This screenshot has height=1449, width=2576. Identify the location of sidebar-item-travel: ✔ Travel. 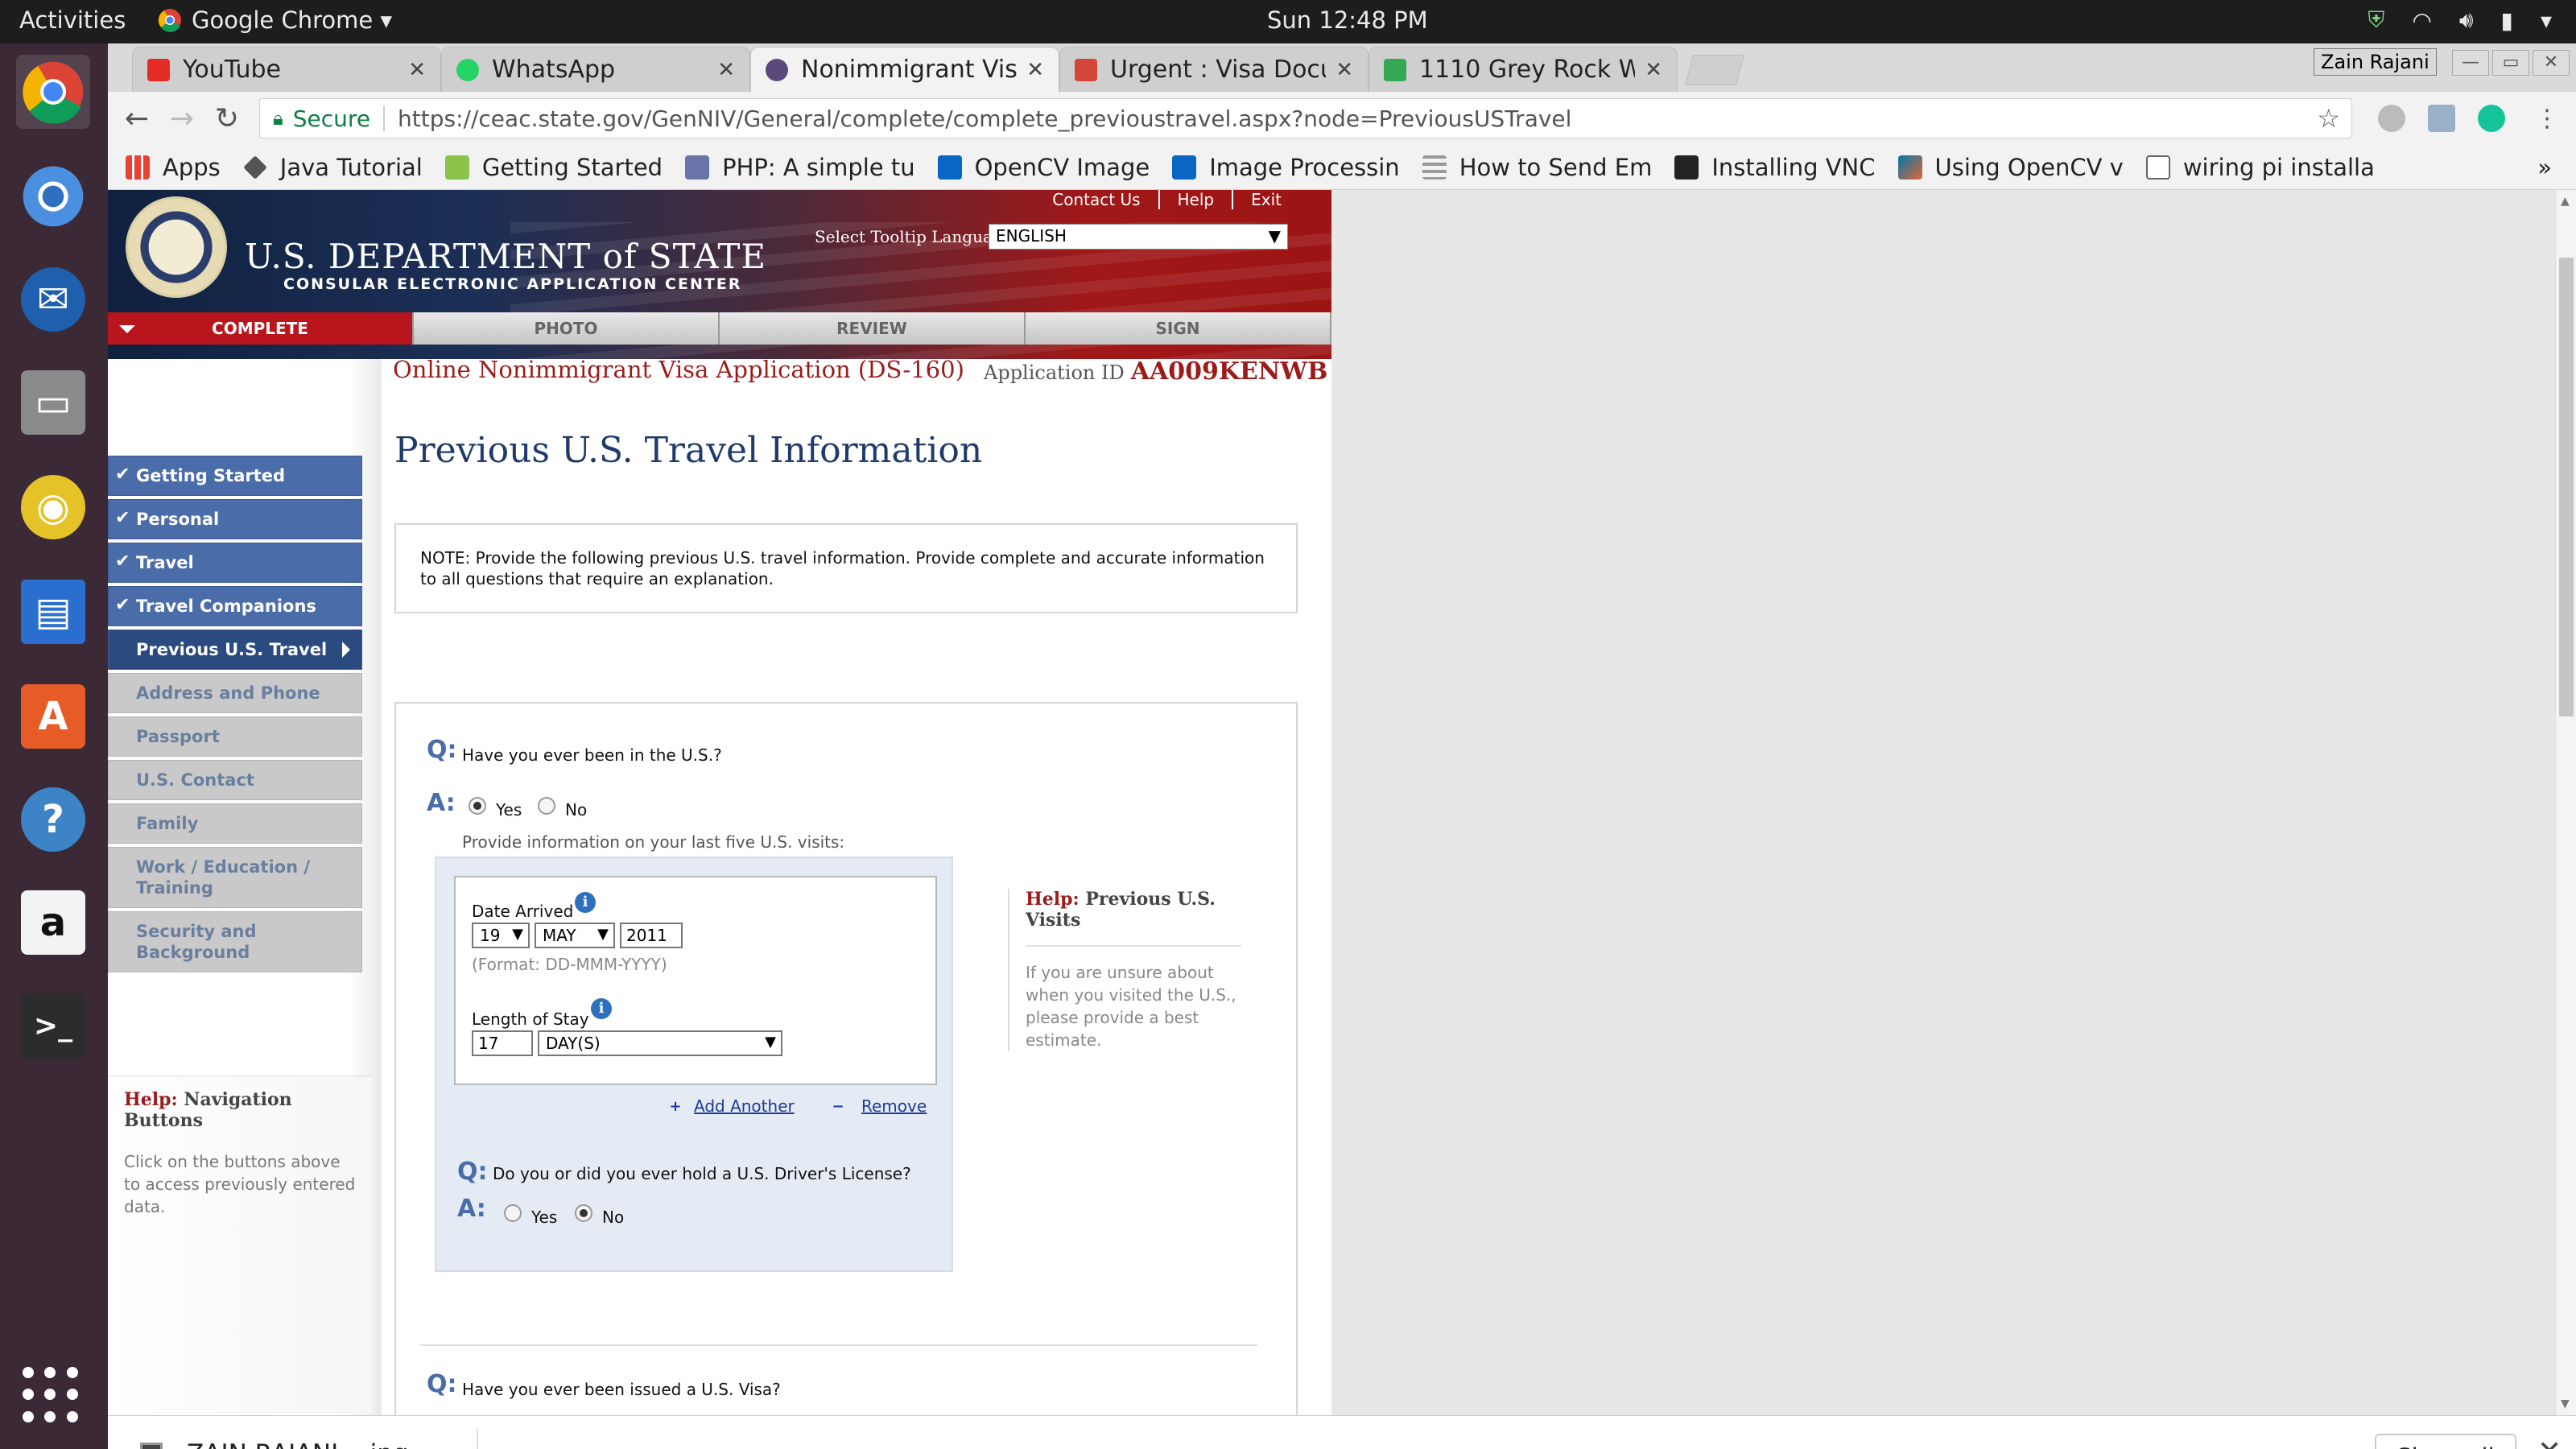
(235, 563).